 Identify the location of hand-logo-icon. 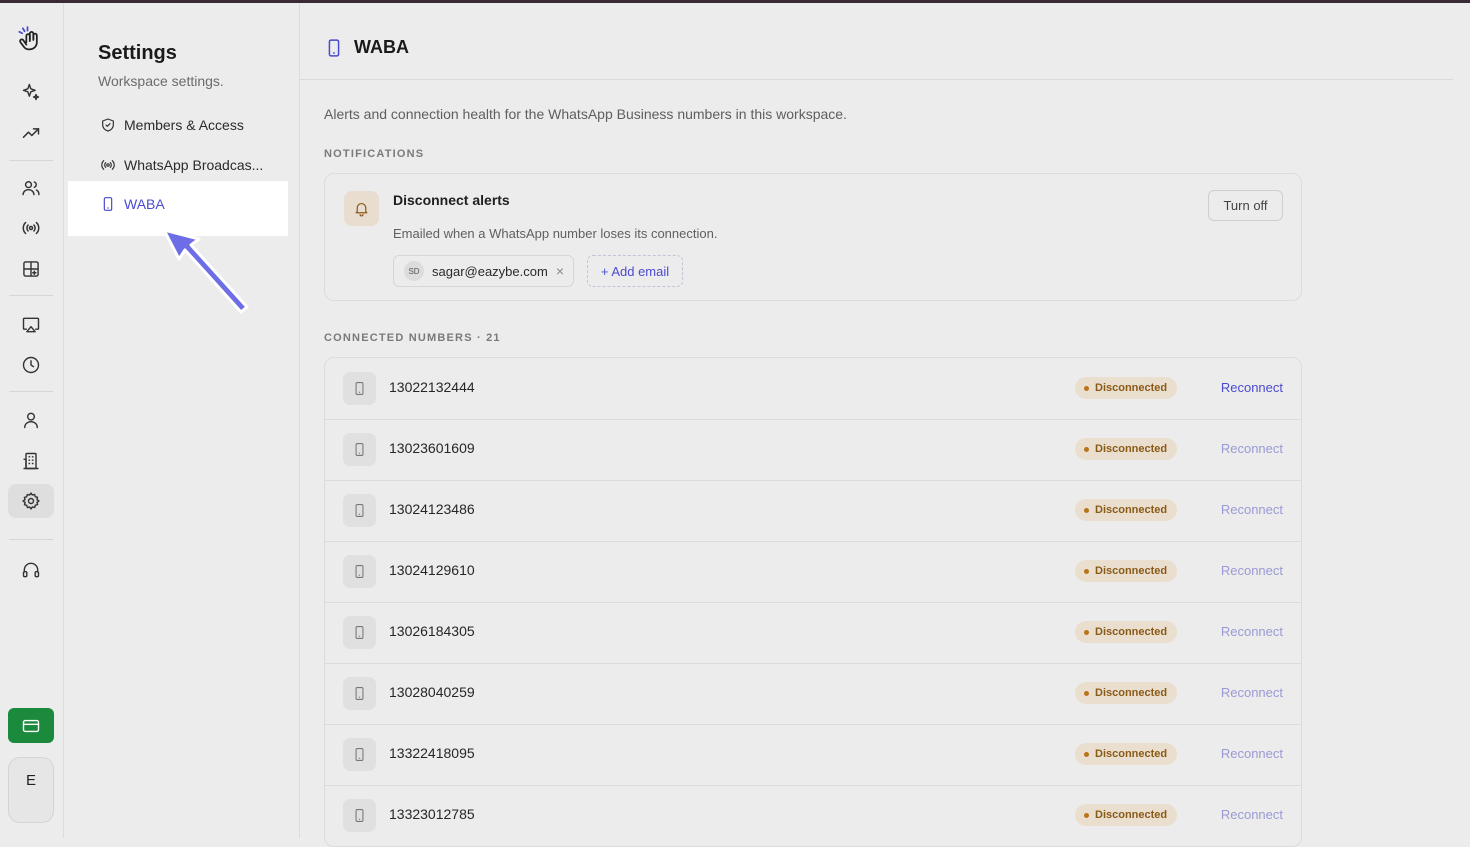
(31, 40).